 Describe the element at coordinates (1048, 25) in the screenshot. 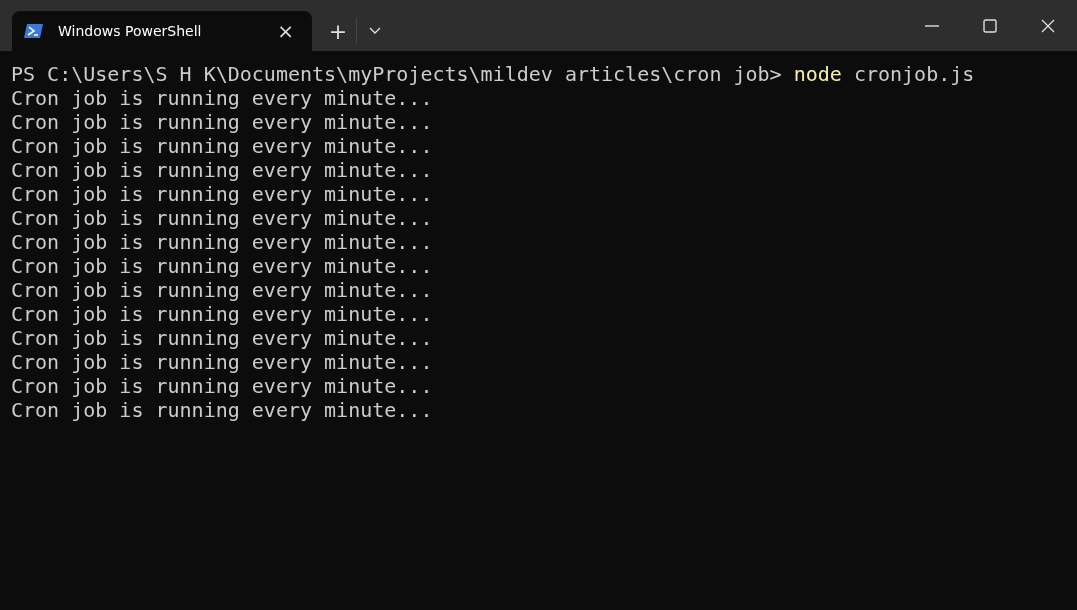

I see `close-icon` at that location.